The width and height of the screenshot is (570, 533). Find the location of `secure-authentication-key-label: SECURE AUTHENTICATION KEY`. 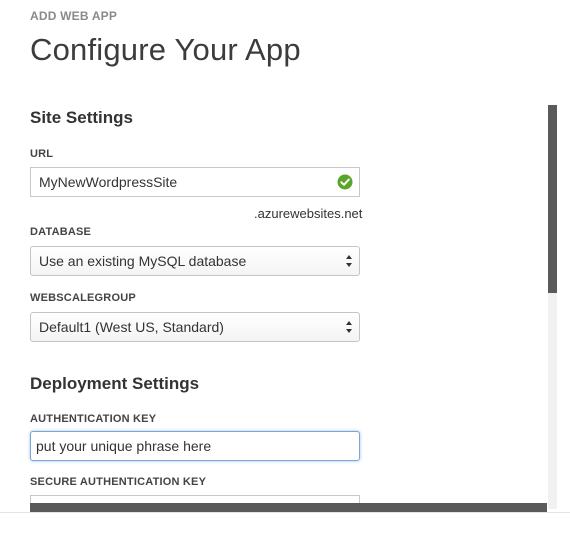

secure-authentication-key-label: SECURE AUTHENTICATION KEY is located at coordinates (118, 482).